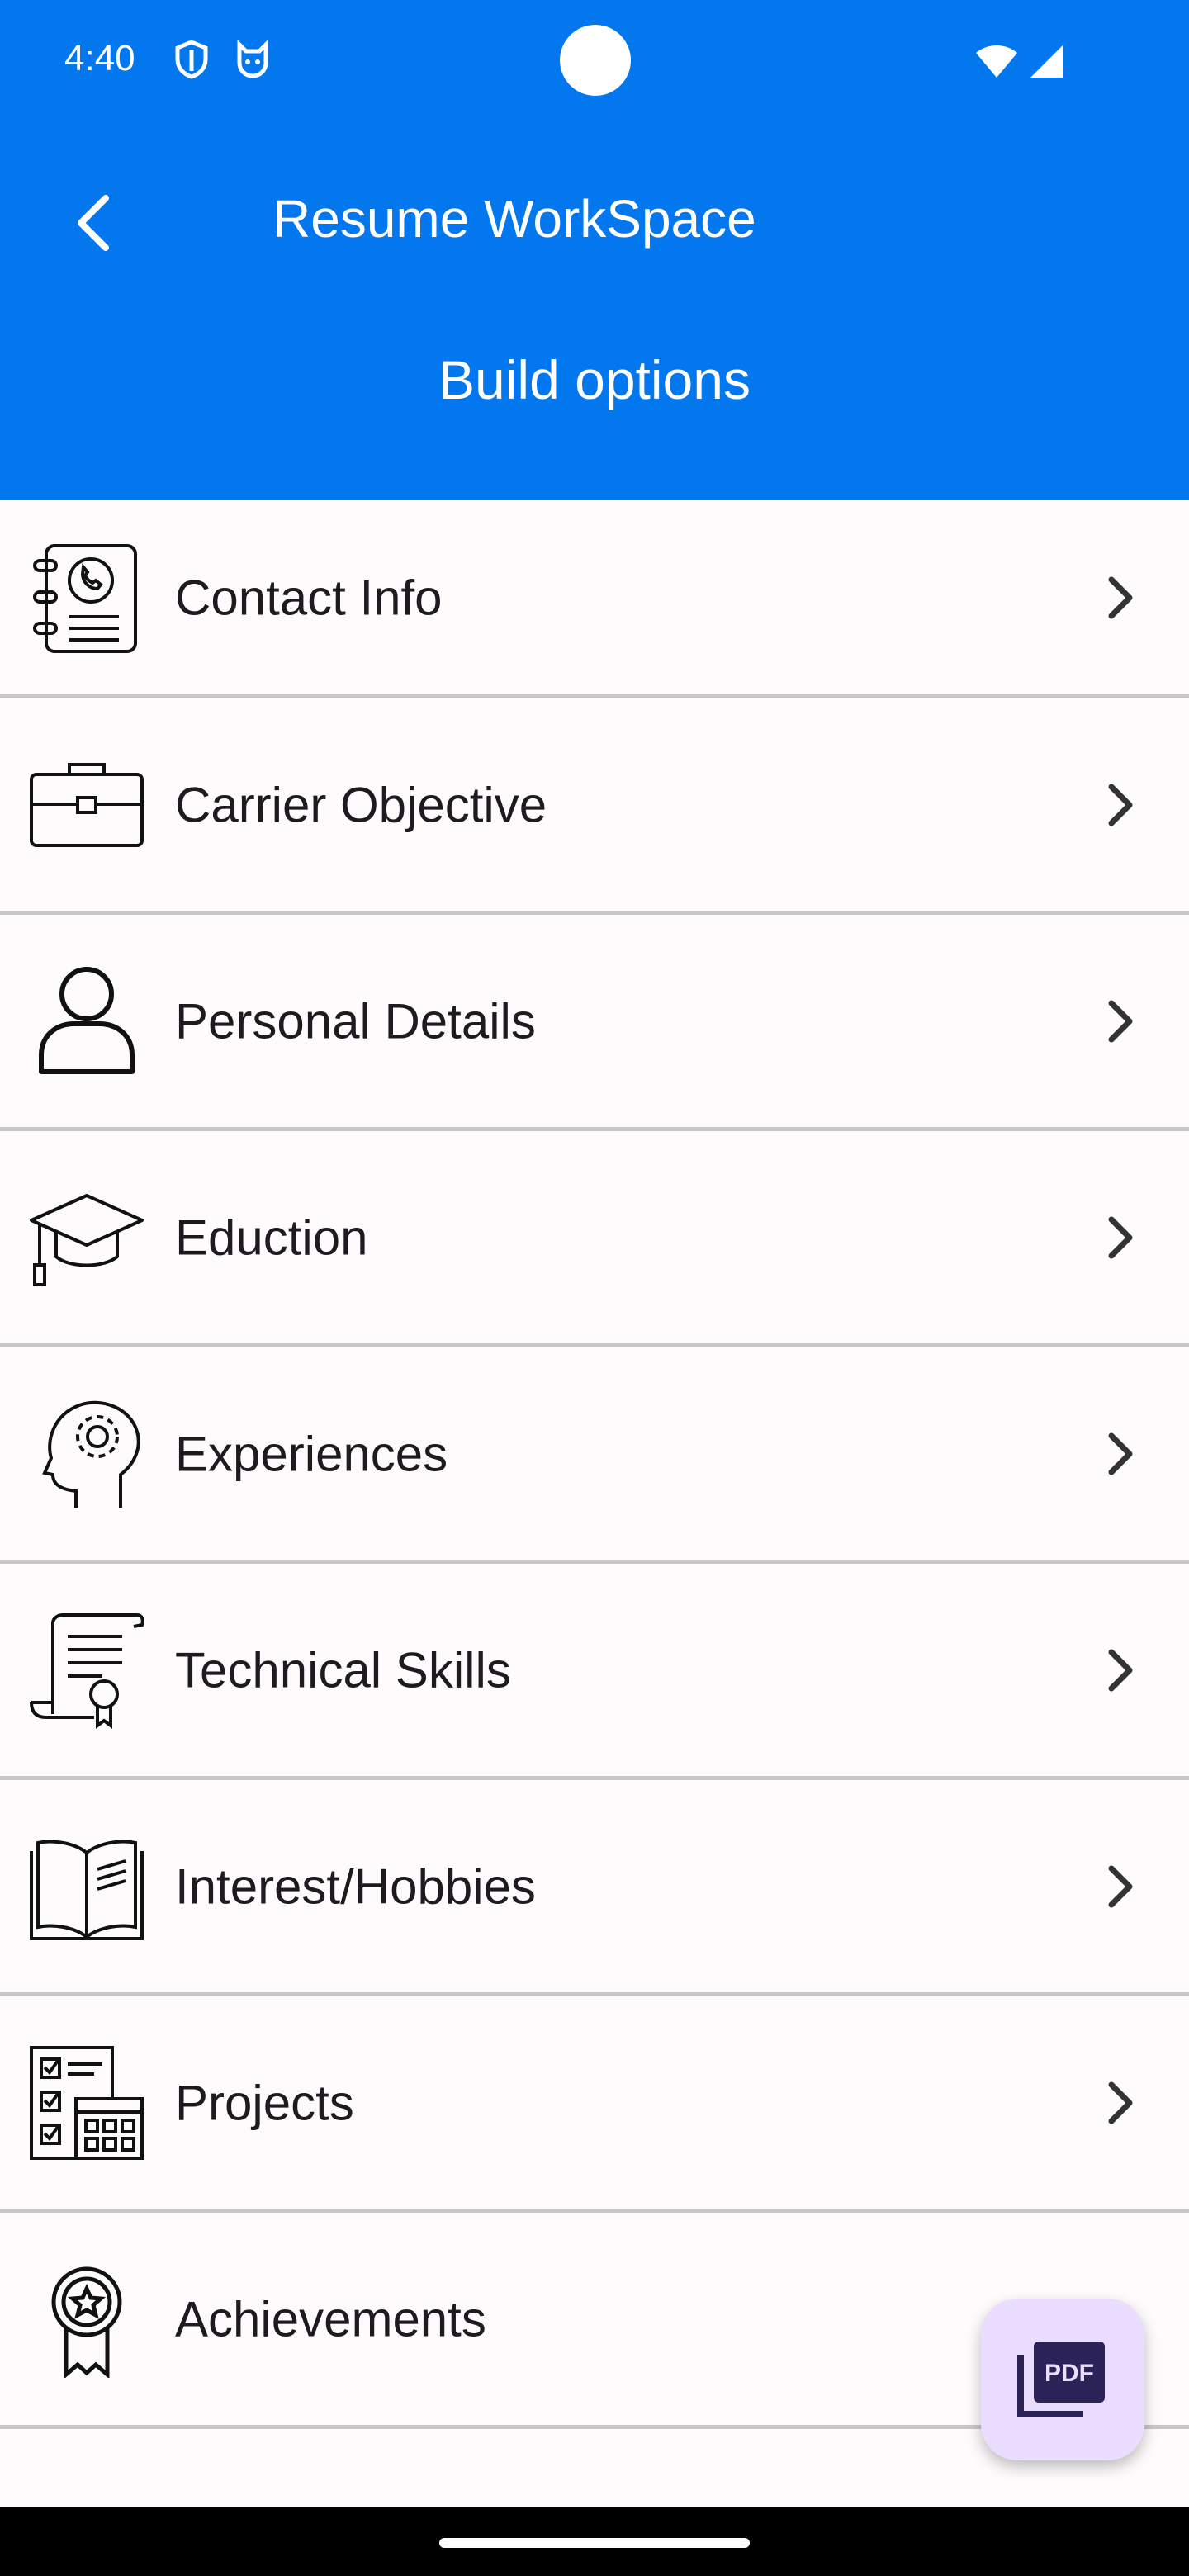 This screenshot has height=2576, width=1189. I want to click on system-nav-bar, so click(594, 2541).